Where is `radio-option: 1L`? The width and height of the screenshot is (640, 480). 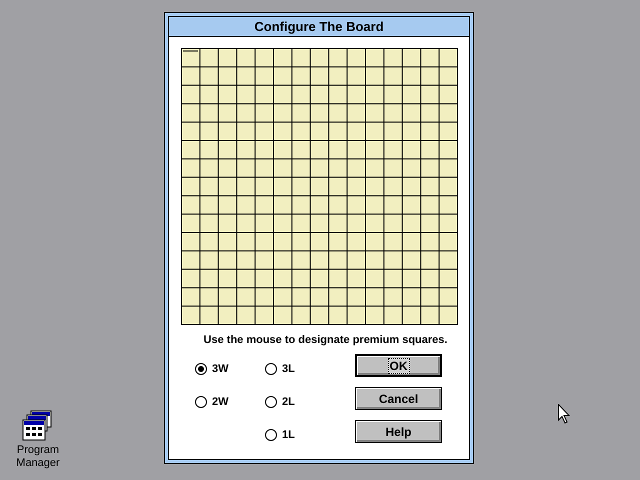 radio-option: 1L is located at coordinates (280, 435).